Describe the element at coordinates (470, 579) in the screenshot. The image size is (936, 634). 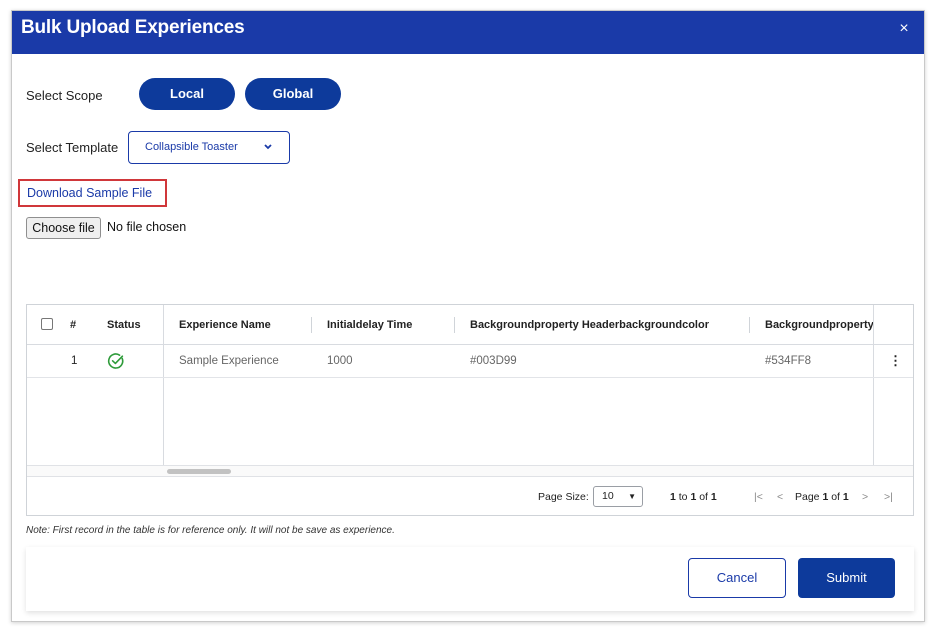
I see `modal-footer: Cancel Submit` at that location.